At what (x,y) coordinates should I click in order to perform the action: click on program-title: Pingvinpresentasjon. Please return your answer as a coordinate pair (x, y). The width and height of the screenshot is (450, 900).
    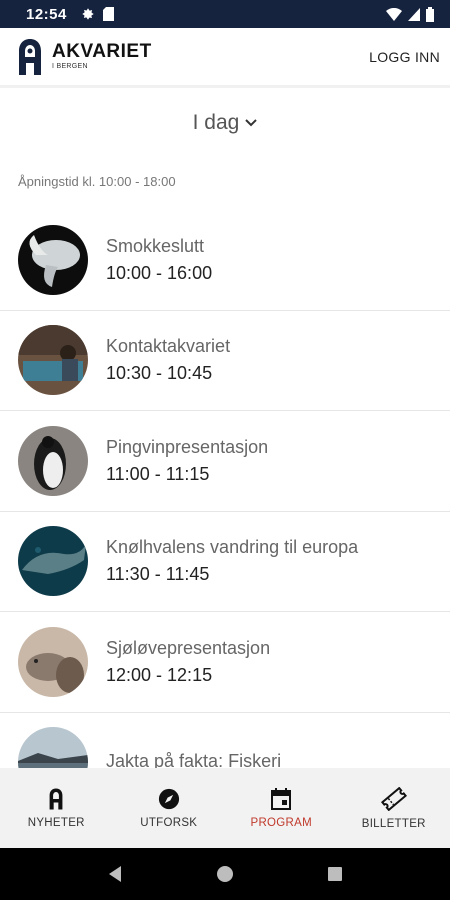
    Looking at the image, I should click on (187, 446).